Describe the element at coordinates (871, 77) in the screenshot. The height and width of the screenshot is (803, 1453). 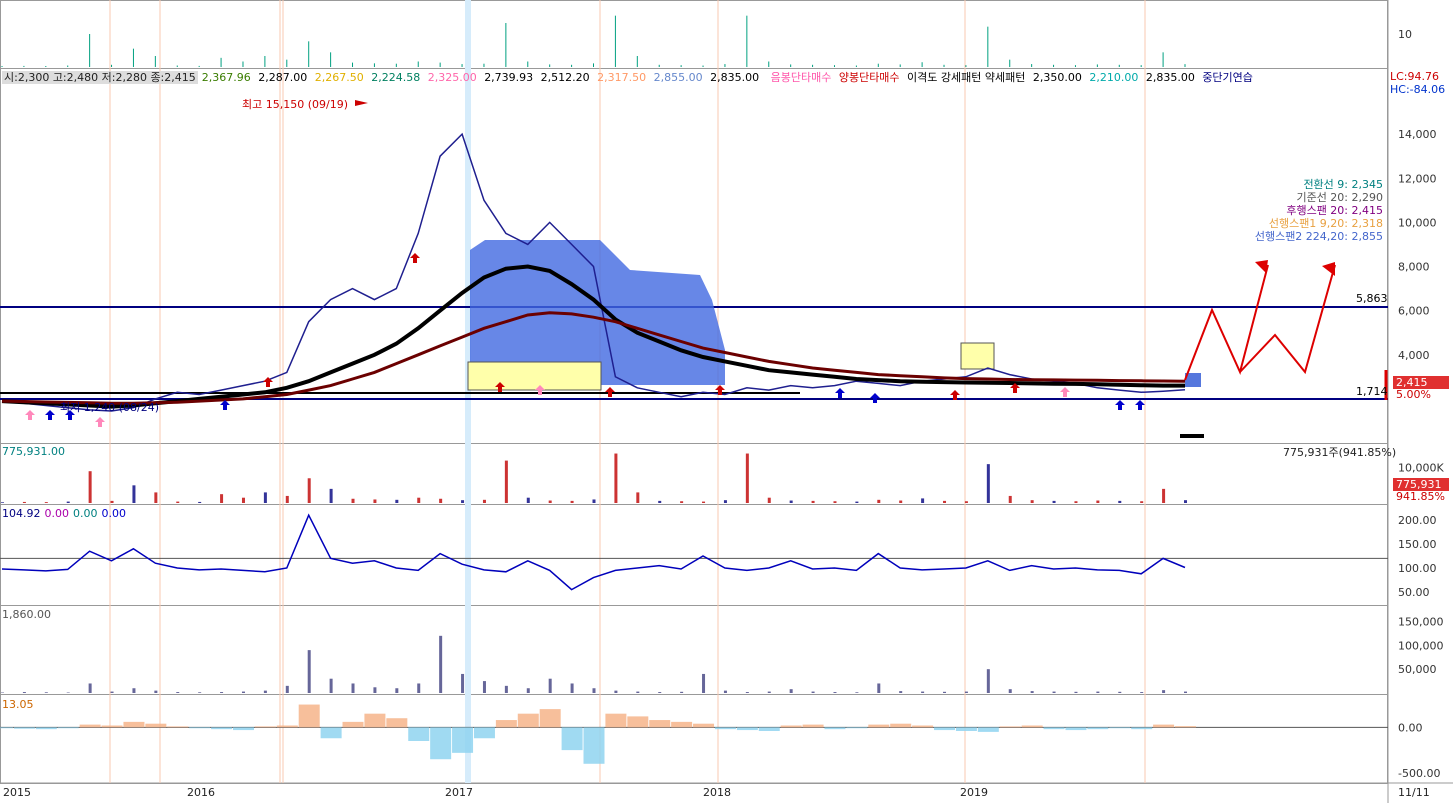
I see `signal-1: 양봉단타매수` at that location.